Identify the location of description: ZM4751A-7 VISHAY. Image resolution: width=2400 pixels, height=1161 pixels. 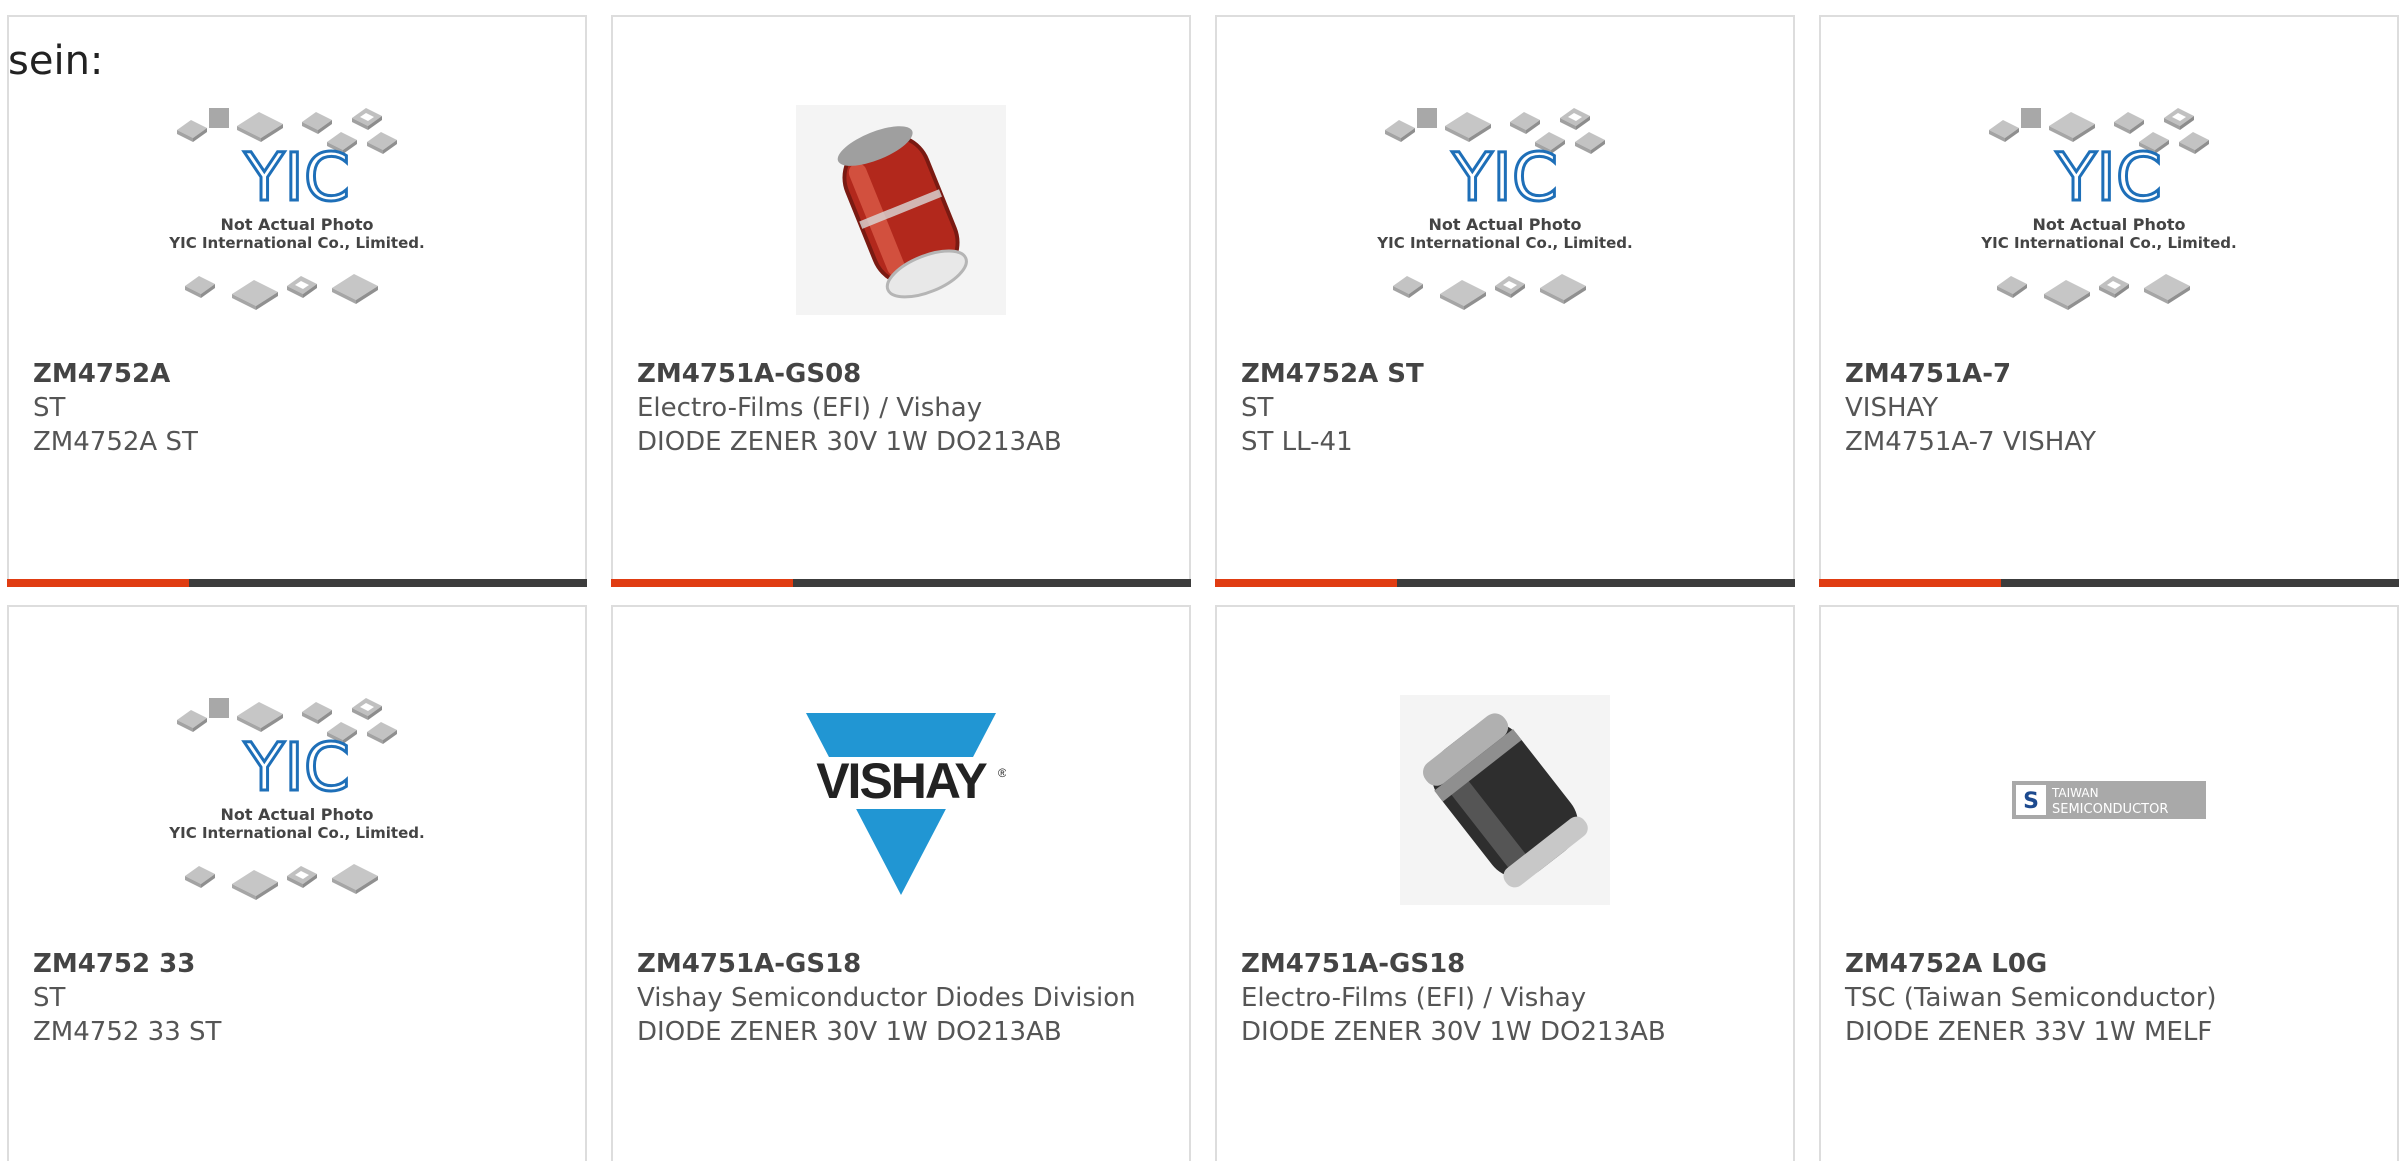
(1970, 442).